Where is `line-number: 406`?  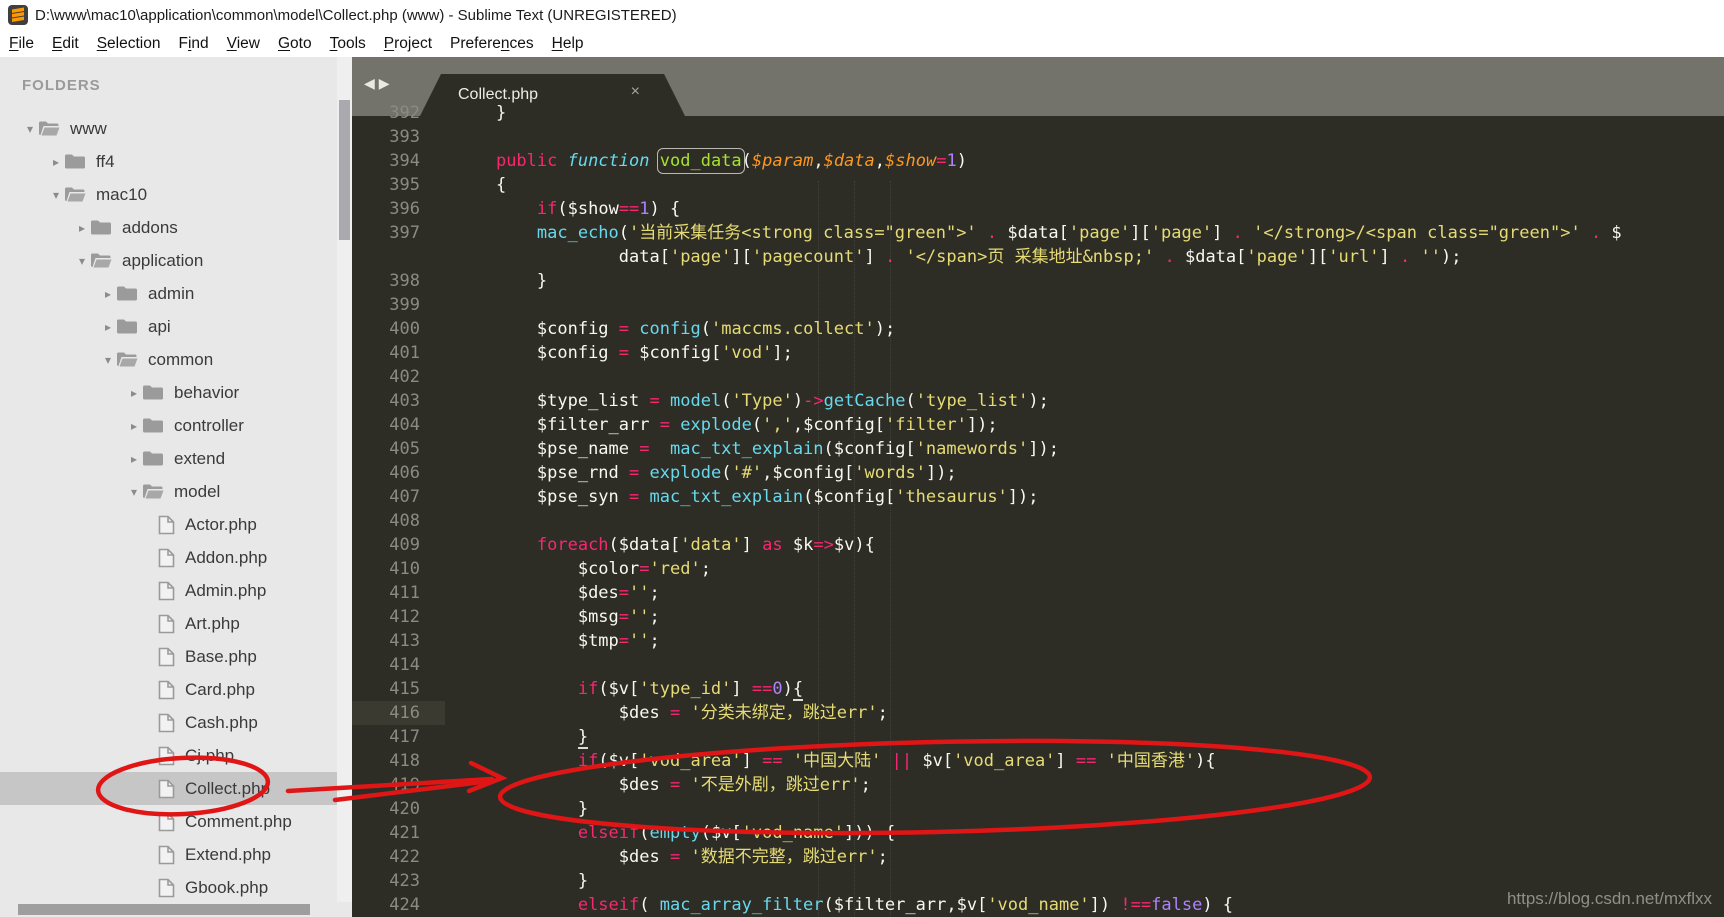 line-number: 406 is located at coordinates (404, 473).